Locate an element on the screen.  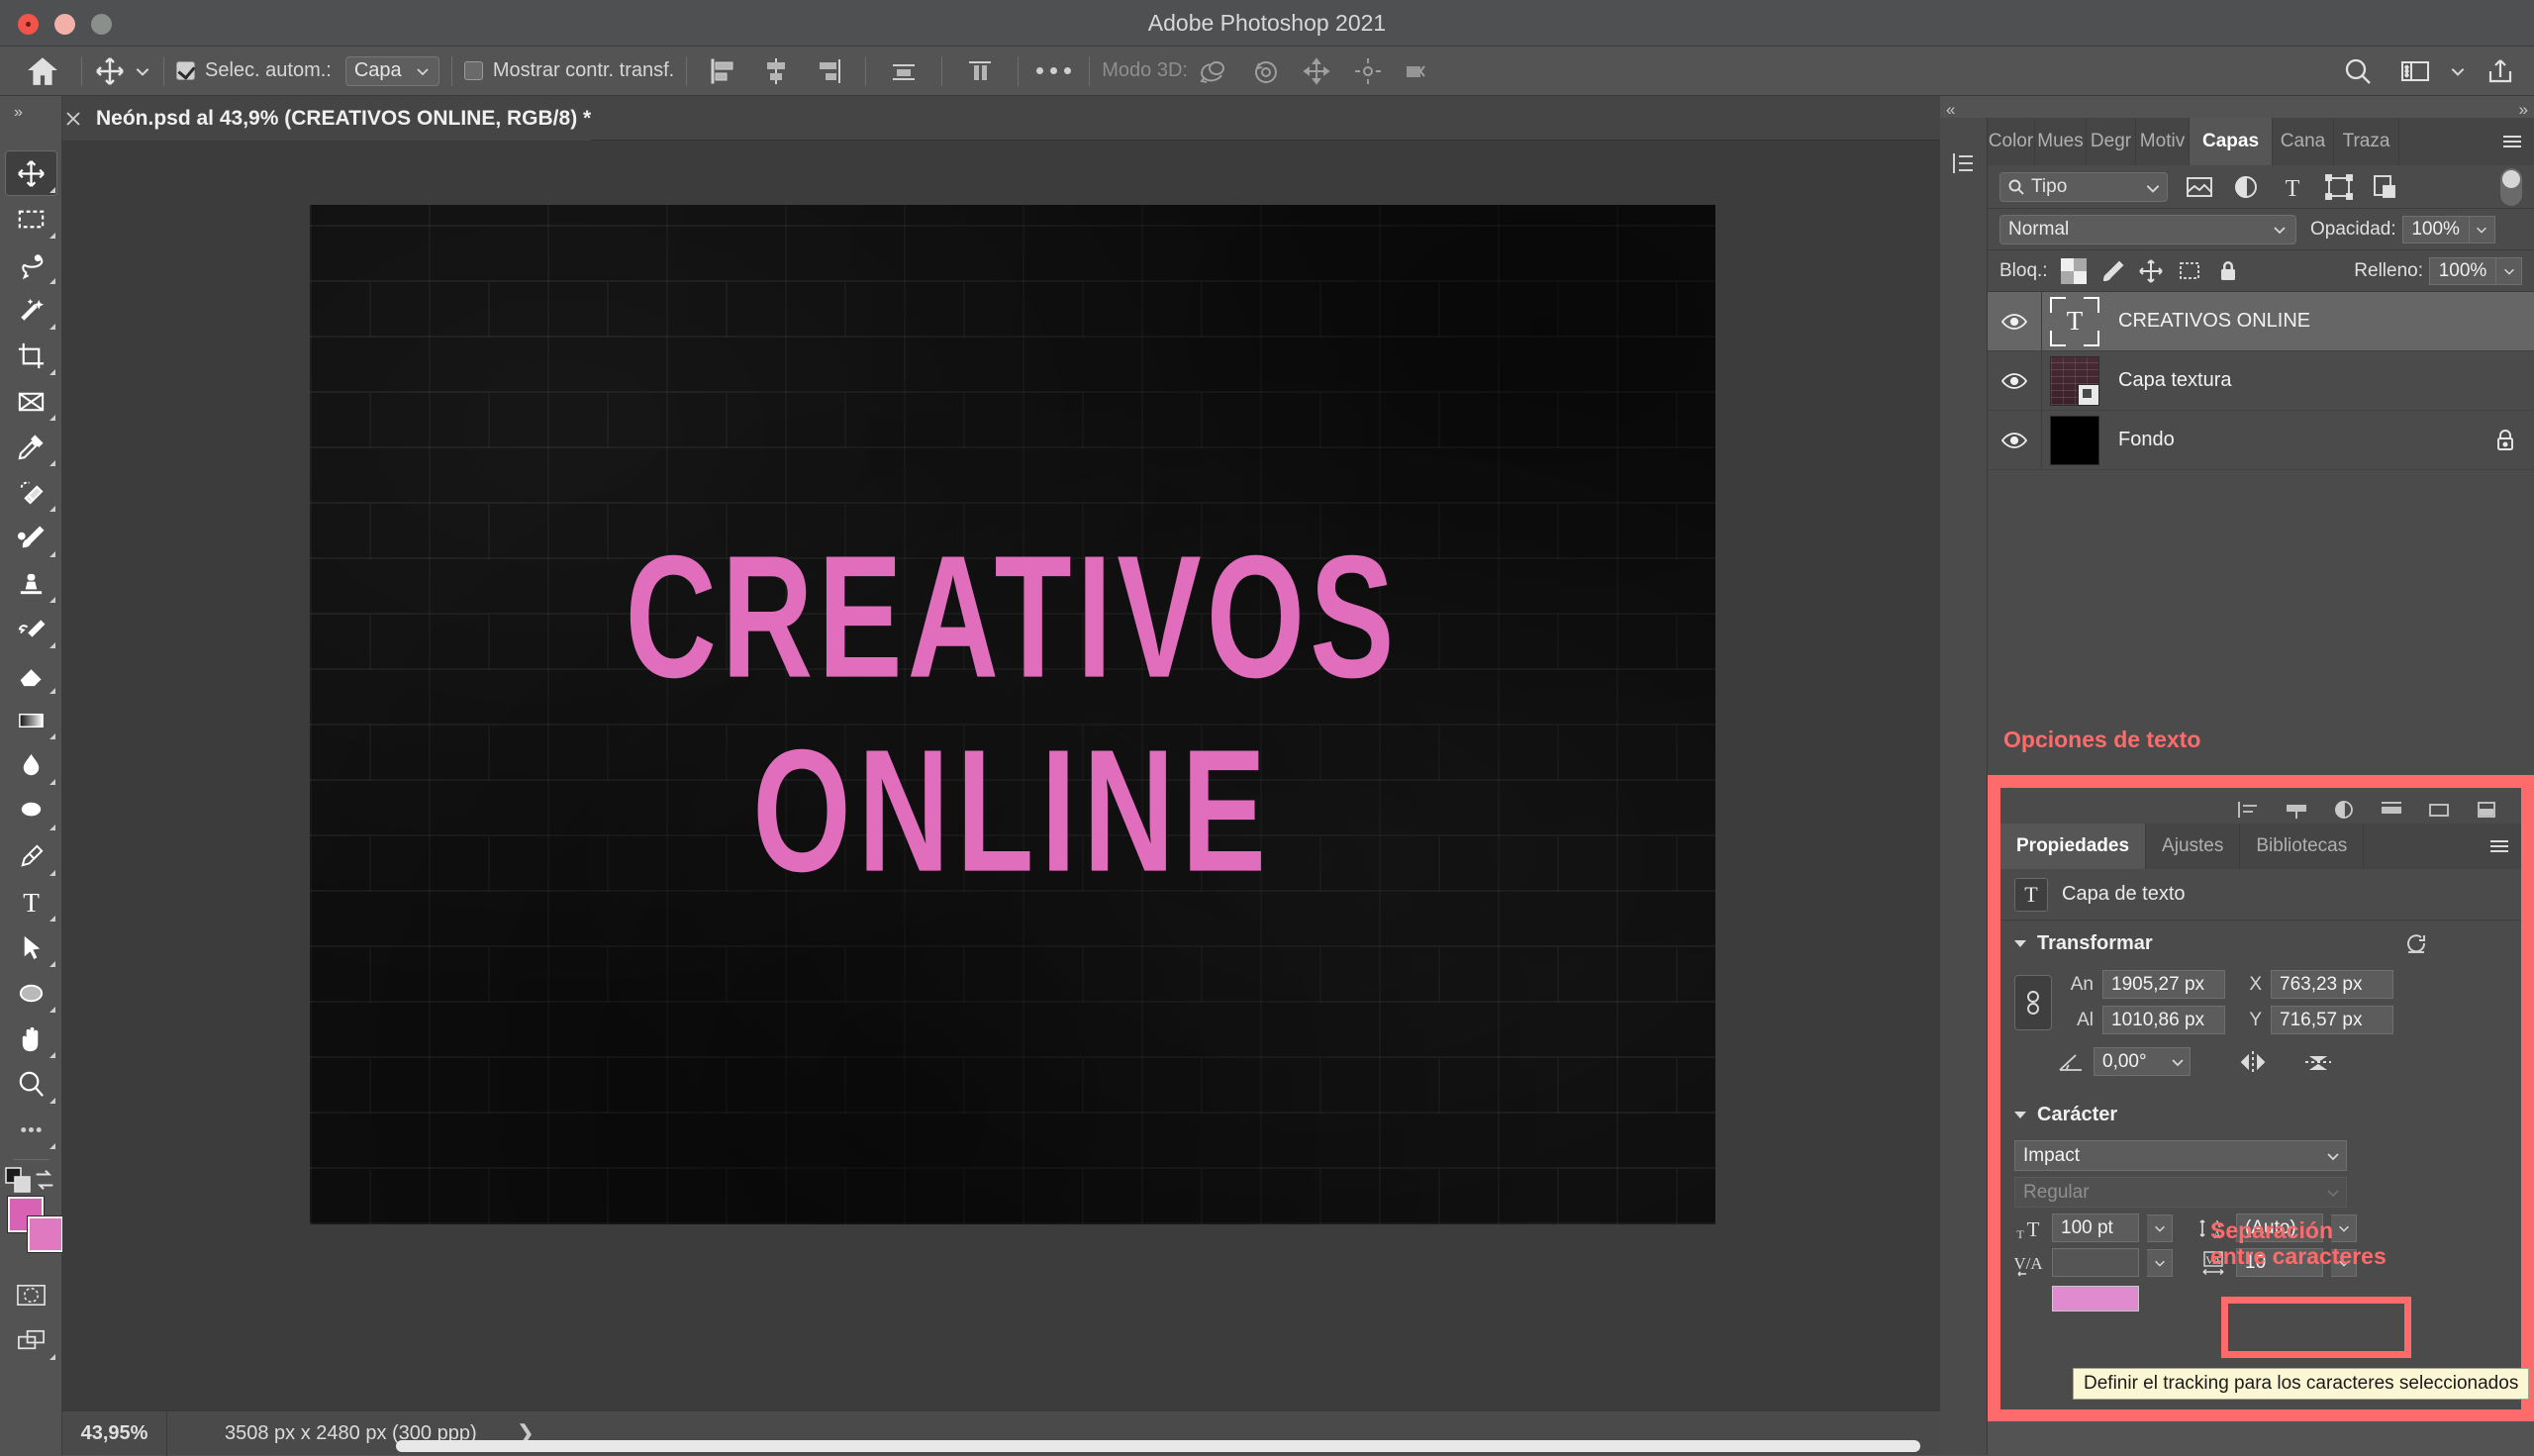
align-bottom-icon is located at coordinates (2486, 810).